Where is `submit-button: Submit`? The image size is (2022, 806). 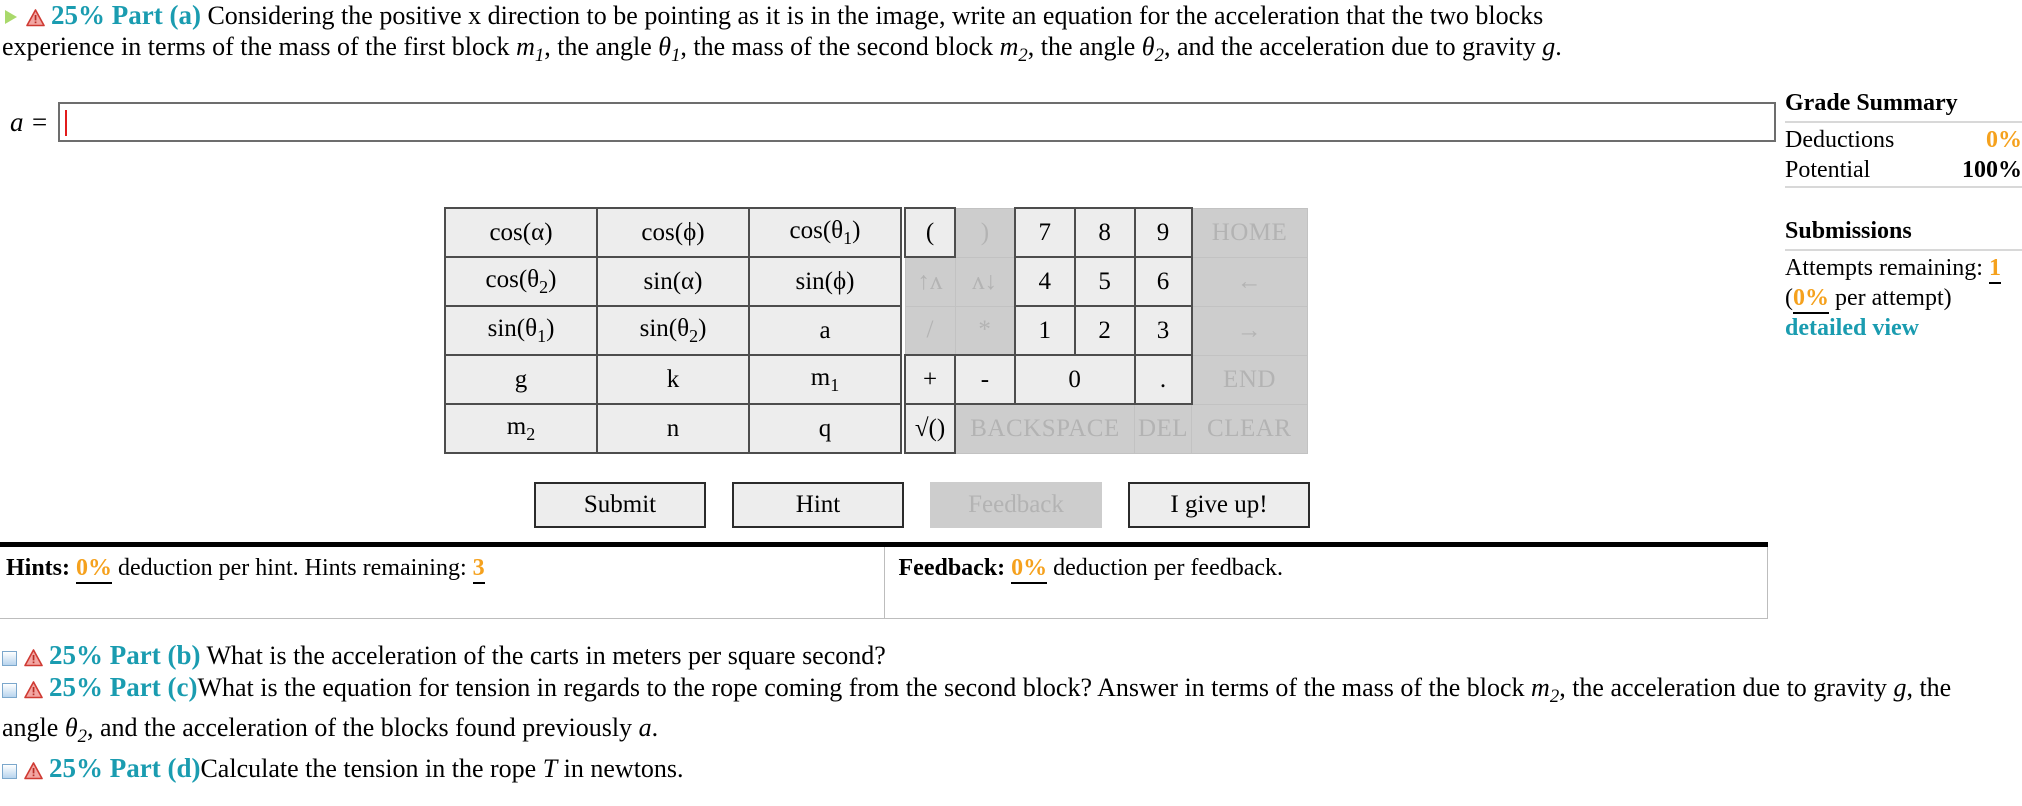 submit-button: Submit is located at coordinates (620, 505).